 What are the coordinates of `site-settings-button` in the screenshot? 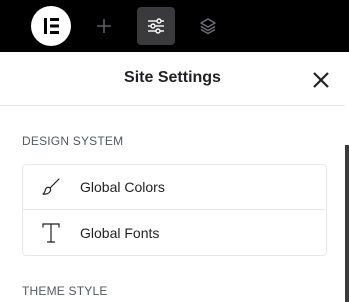 It's located at (156, 26).